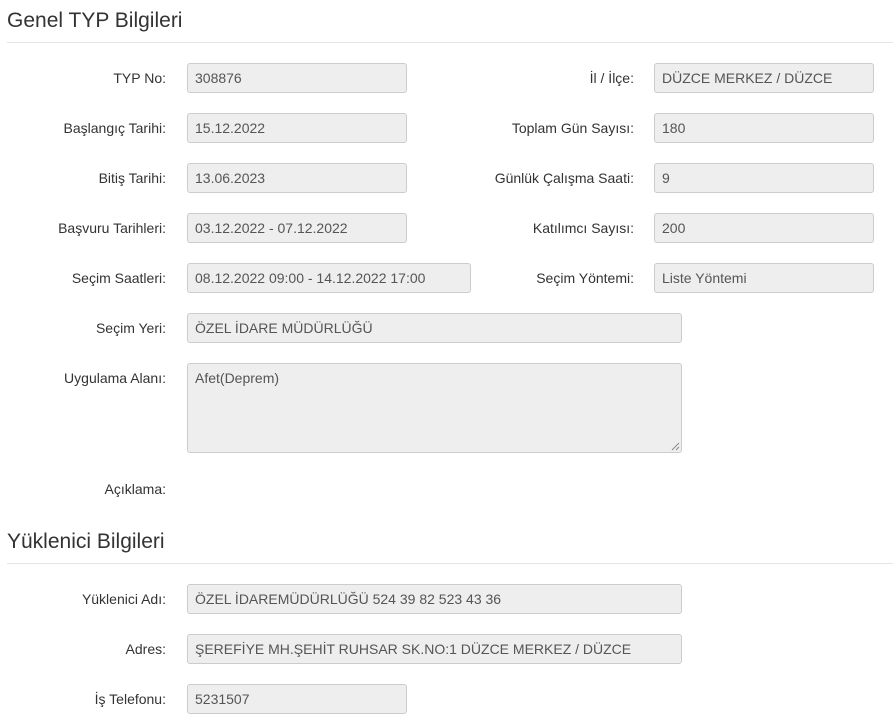 The height and width of the screenshot is (721, 893). Describe the element at coordinates (764, 228) in the screenshot. I see `katilimci-sayisi-field: 200` at that location.